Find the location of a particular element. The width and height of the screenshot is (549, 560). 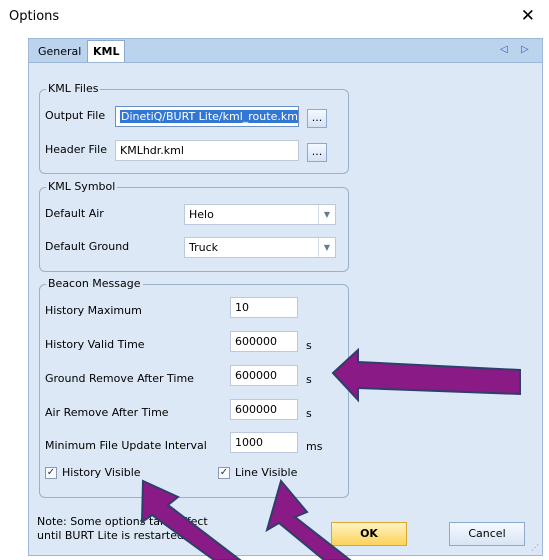

beacon-message-legend: Beacon Message is located at coordinates (94, 283).